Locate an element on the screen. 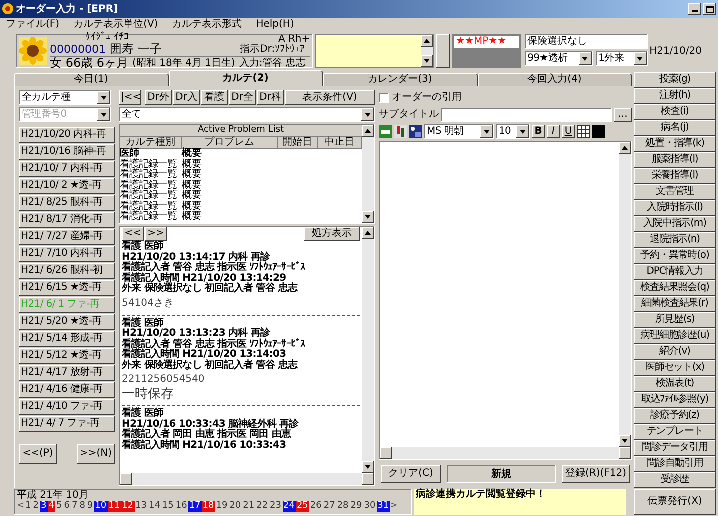 The width and height of the screenshot is (718, 516). order-button: 取込ﾌｧｲﾙ参照(y) is located at coordinates (675, 400).